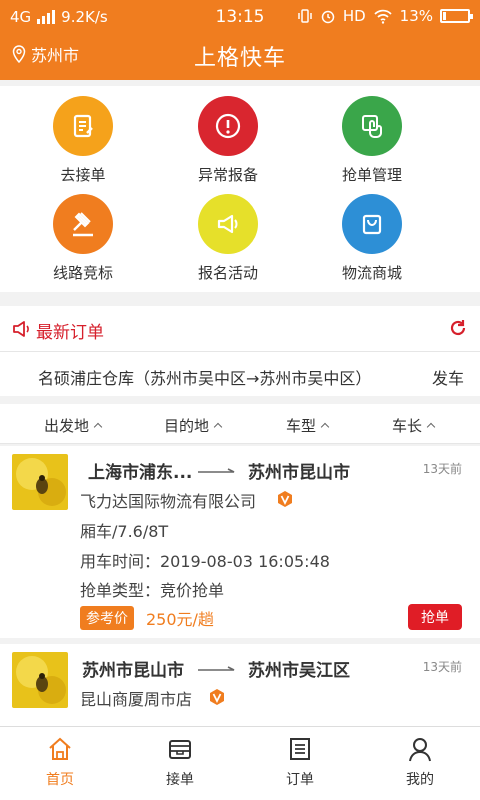 The height and width of the screenshot is (800, 480). I want to click on clipboard-icon, so click(83, 126).